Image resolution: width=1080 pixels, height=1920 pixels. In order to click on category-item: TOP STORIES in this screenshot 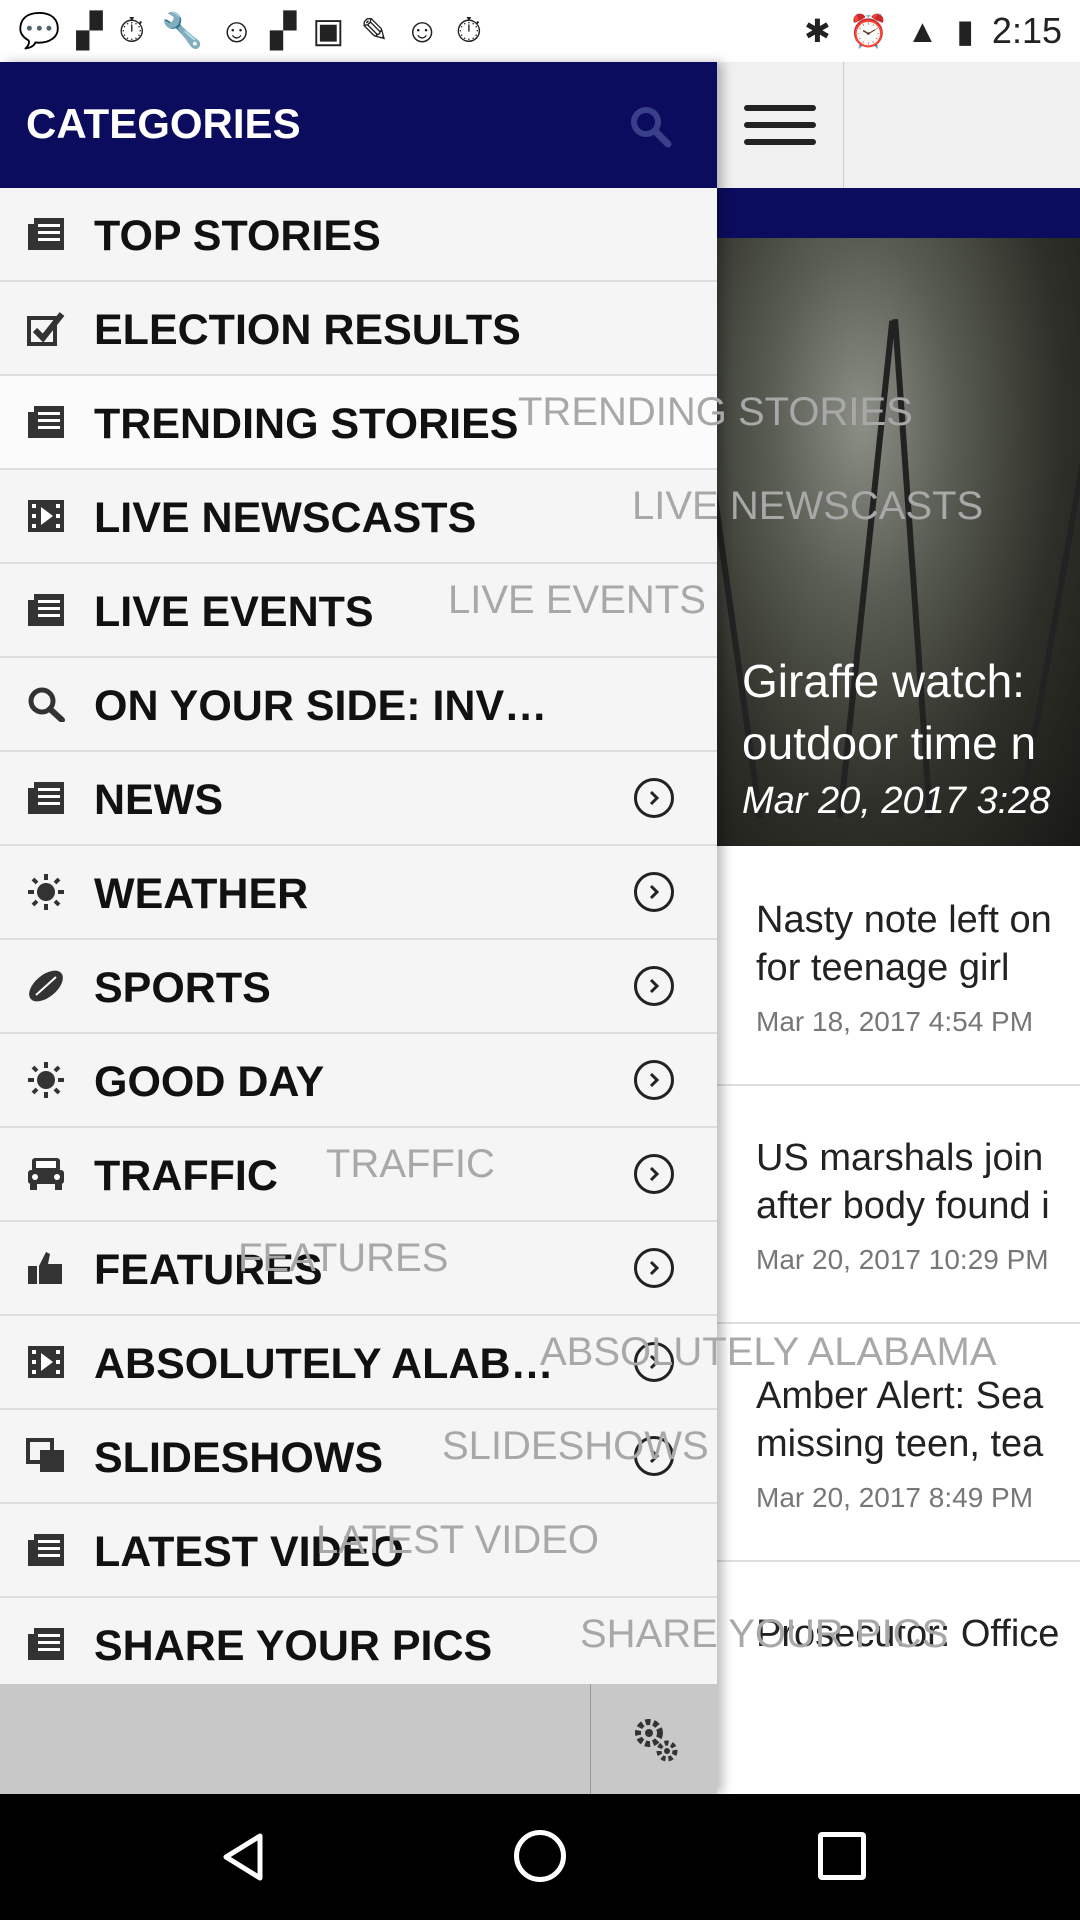, I will do `click(358, 235)`.